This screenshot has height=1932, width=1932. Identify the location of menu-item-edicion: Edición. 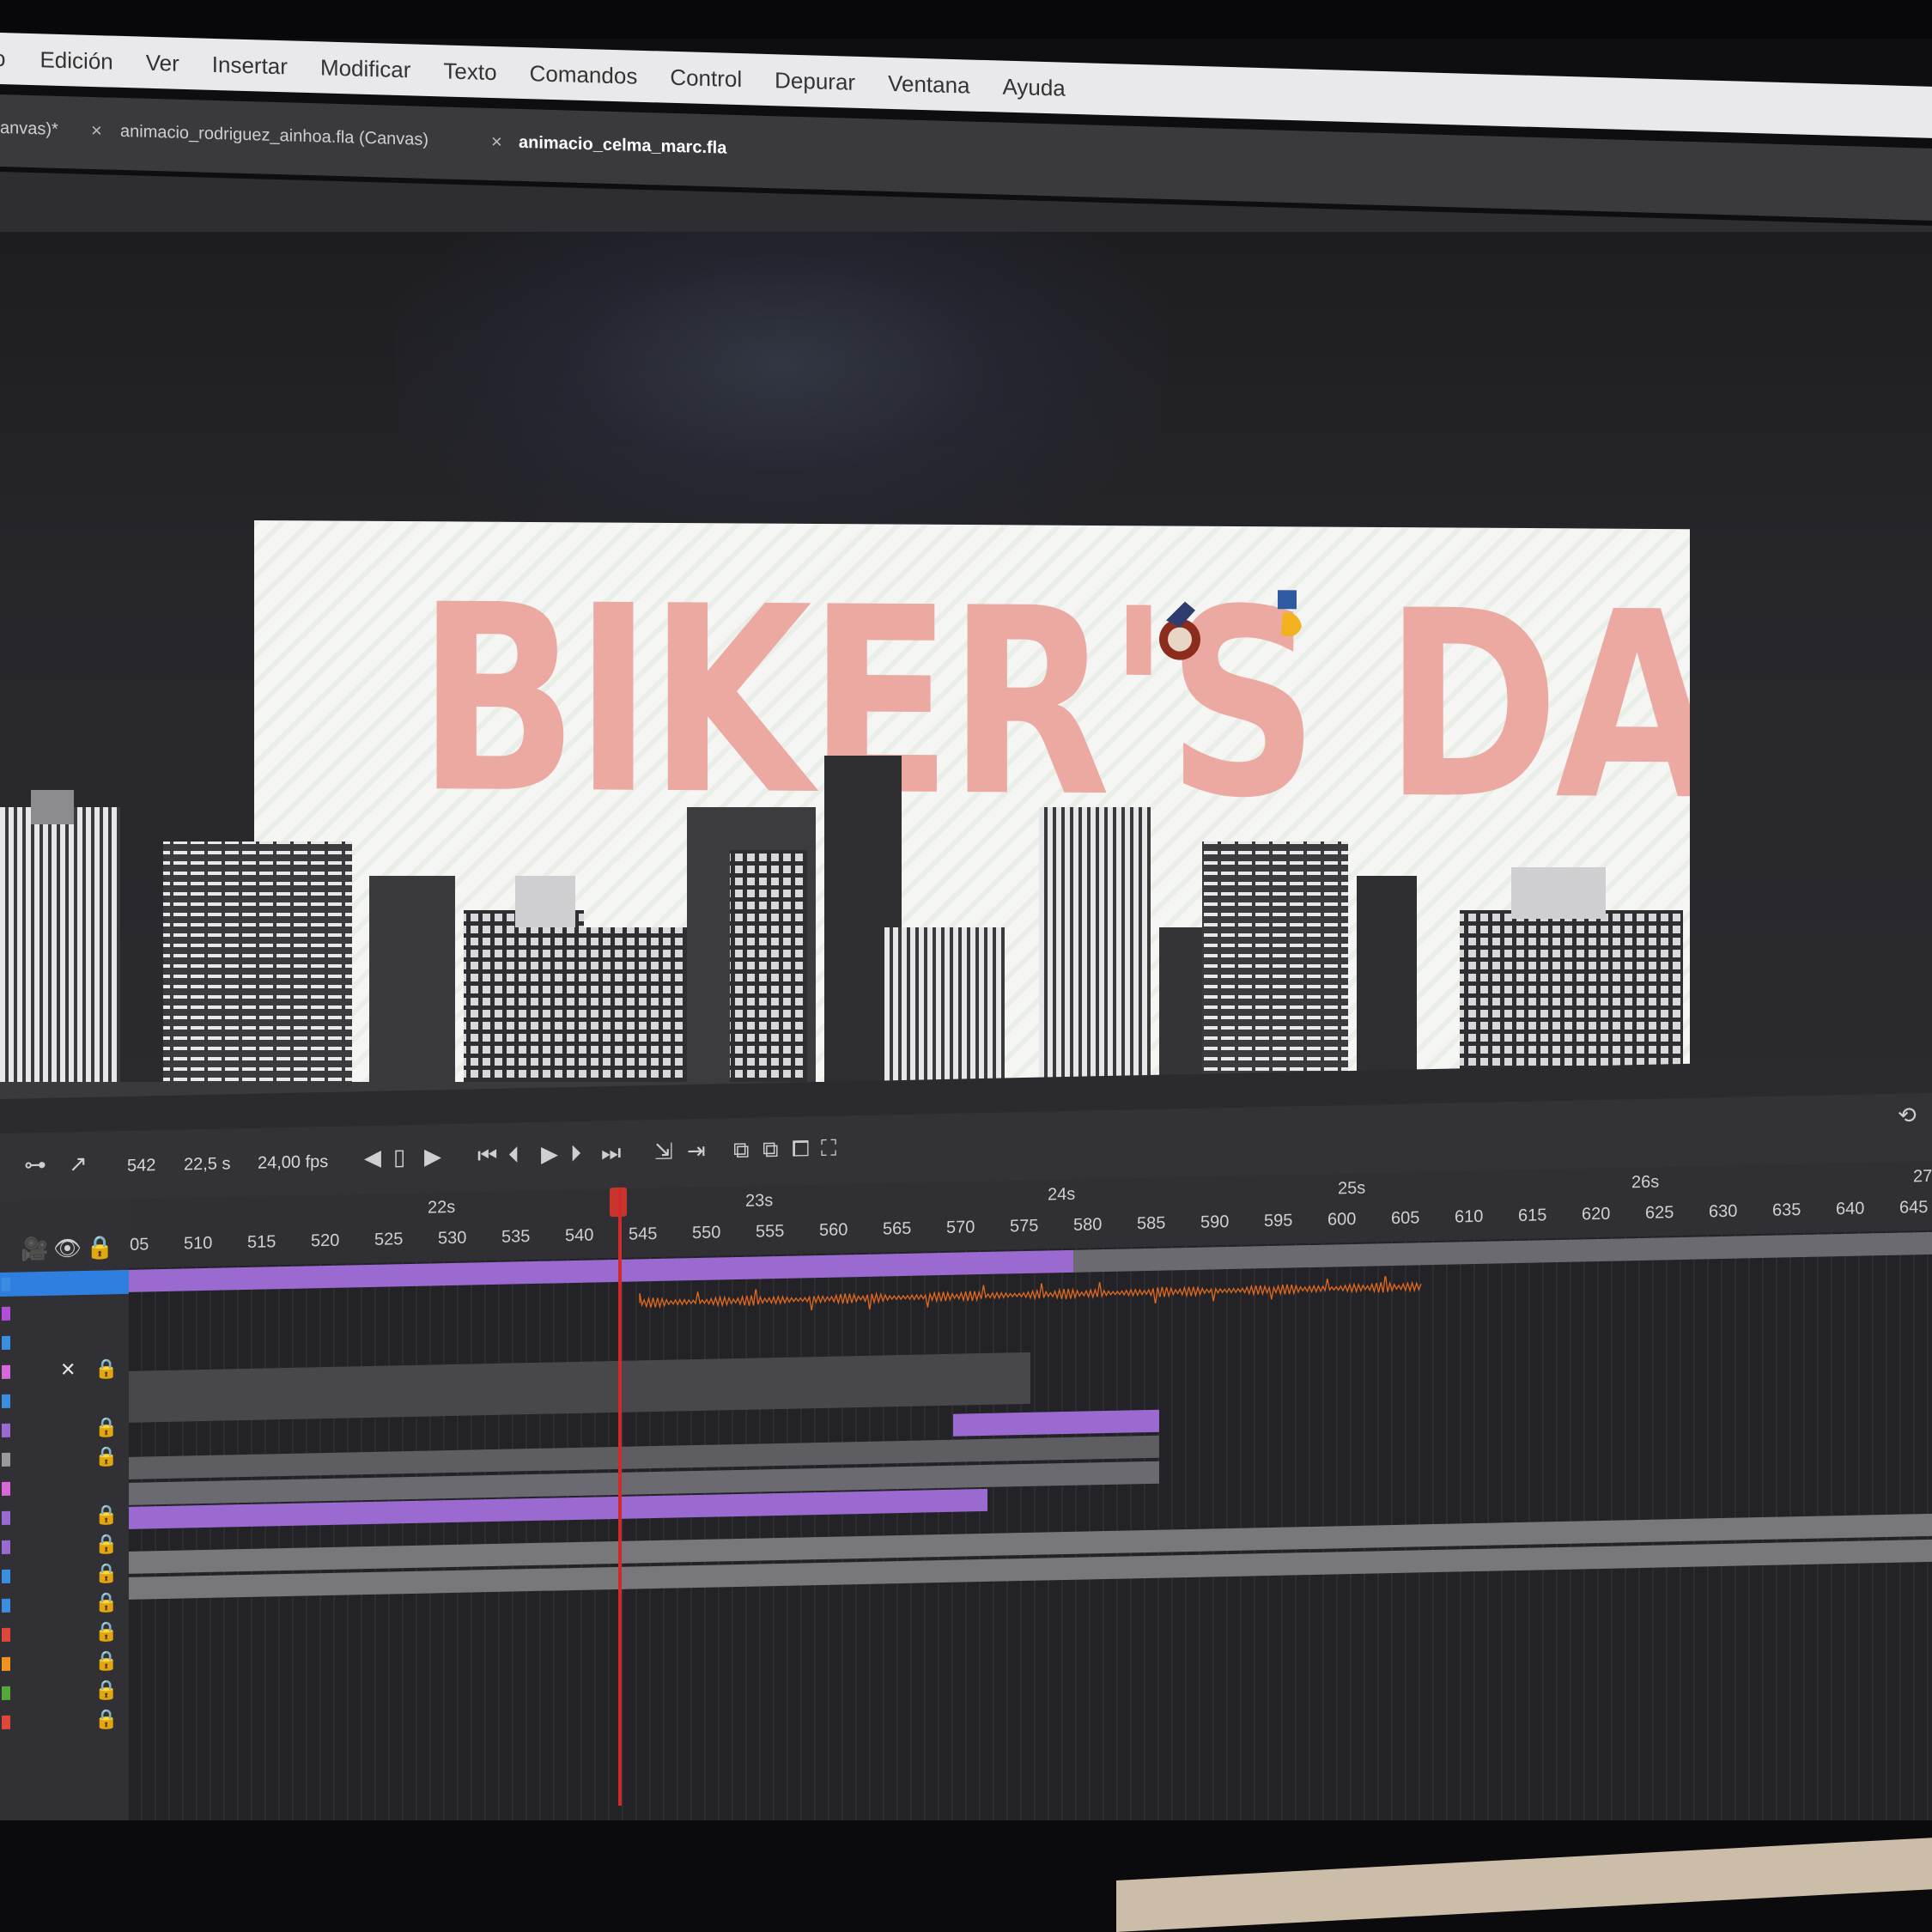
(75, 61).